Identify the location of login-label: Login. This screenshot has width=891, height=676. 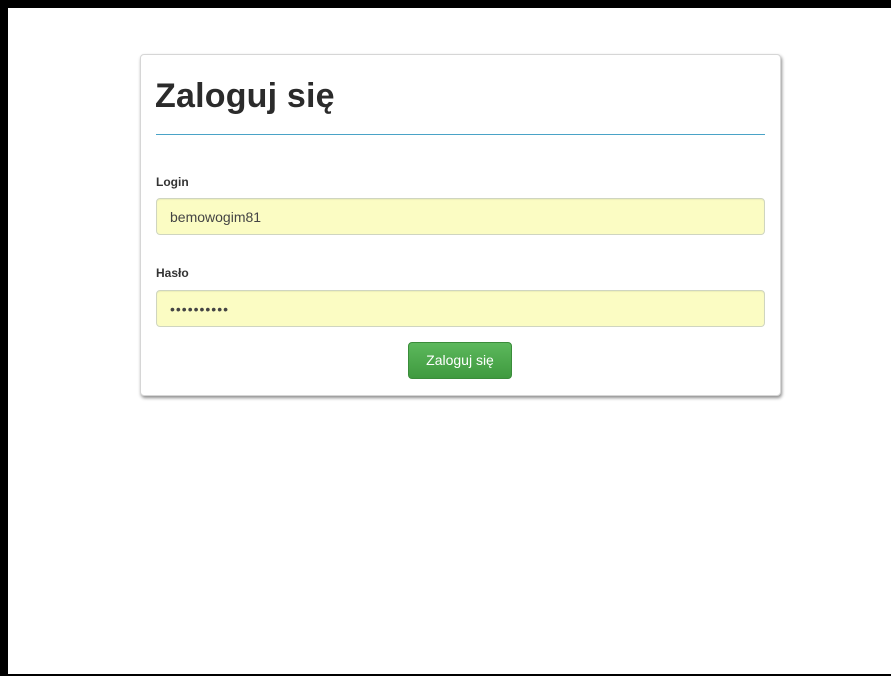
(172, 182).